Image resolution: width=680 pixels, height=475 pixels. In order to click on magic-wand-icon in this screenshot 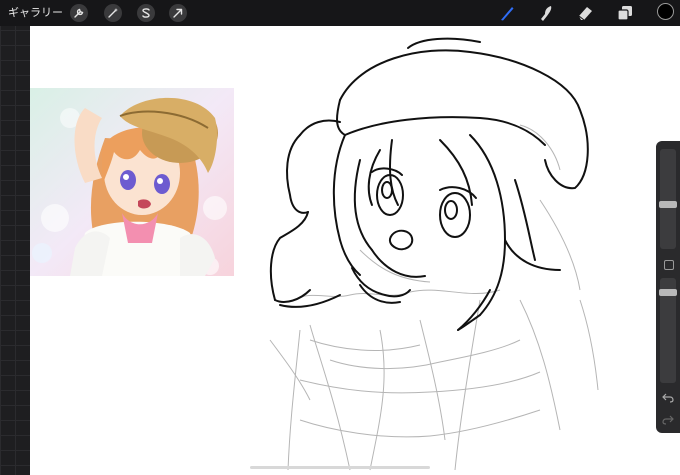, I will do `click(113, 13)`.